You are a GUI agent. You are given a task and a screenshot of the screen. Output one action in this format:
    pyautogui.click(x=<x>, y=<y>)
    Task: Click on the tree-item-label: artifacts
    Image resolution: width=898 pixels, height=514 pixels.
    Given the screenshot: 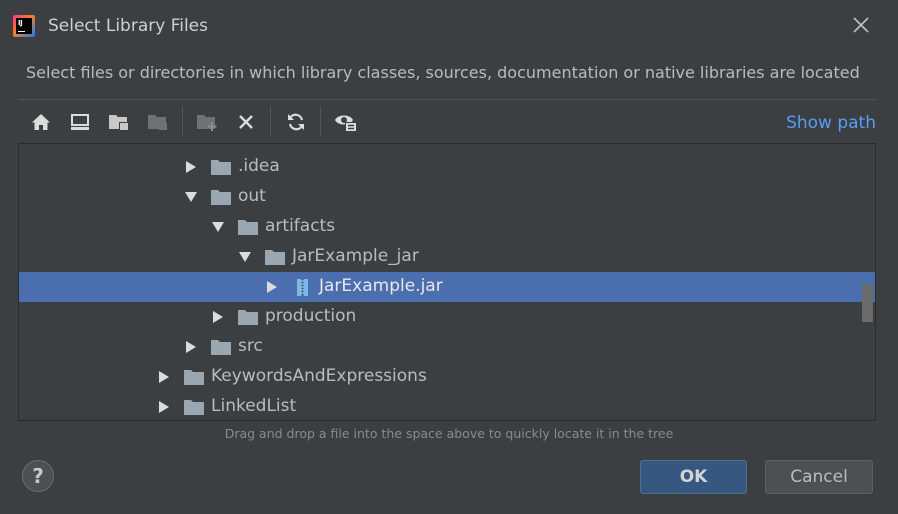 What is the action you would take?
    pyautogui.click(x=300, y=226)
    